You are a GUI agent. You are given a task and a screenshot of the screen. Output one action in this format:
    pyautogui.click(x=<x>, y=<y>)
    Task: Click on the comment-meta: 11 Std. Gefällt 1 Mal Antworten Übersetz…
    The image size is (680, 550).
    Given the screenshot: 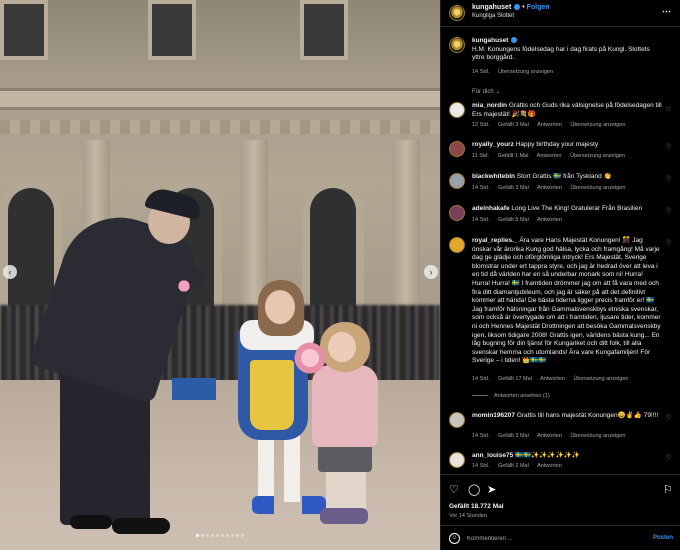 What is the action you would take?
    pyautogui.click(x=552, y=156)
    